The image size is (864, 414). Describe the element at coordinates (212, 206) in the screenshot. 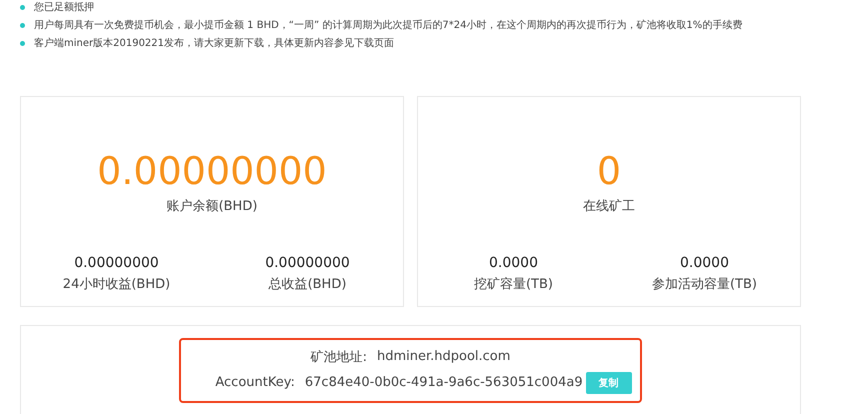

I see `main-label: 账户余额(BHD)` at that location.